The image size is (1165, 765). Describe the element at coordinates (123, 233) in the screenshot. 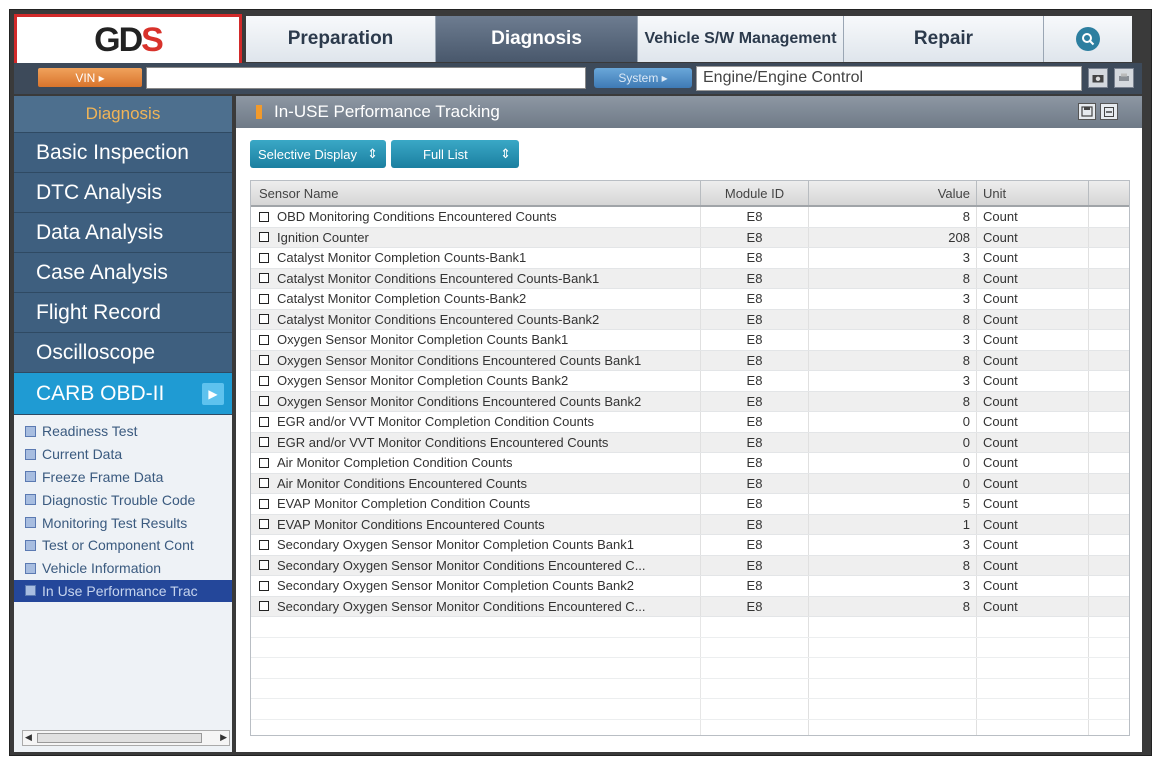

I see `sidebar-item-data-analysis: Data Analysis` at that location.